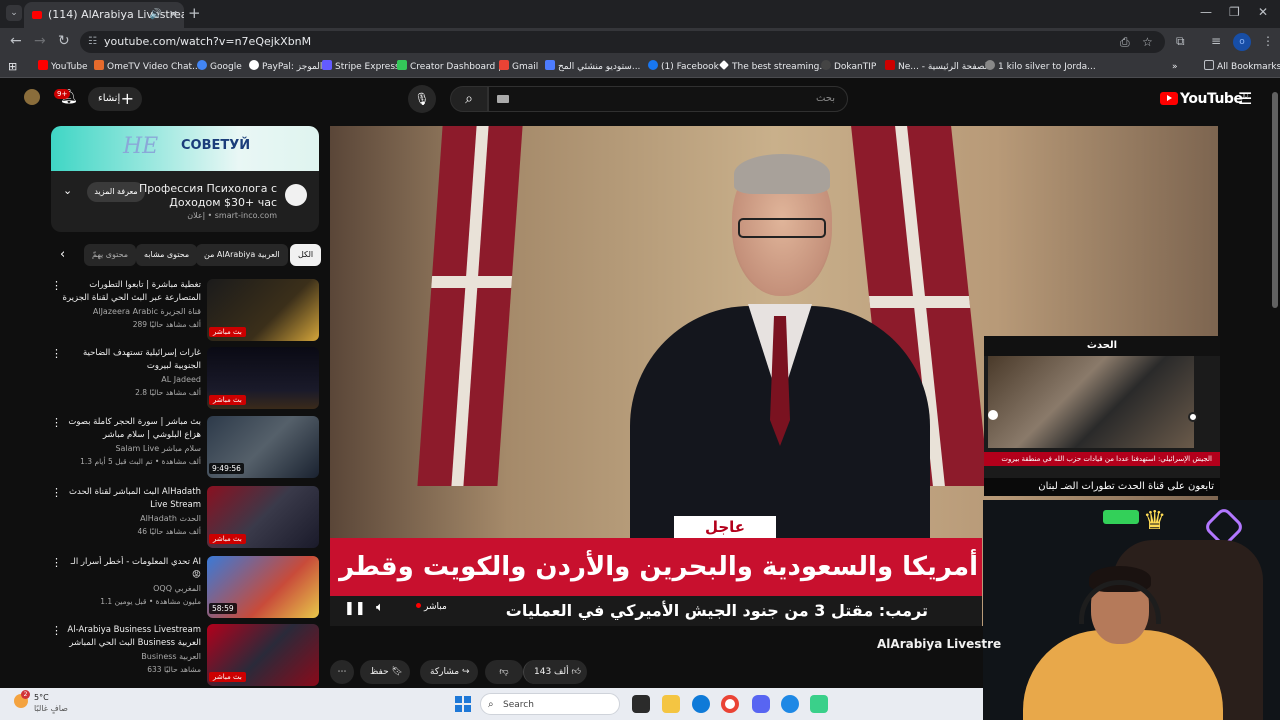 The height and width of the screenshot is (720, 1280). Describe the element at coordinates (504, 672) in the screenshot. I see `dislike-button: 👎︎` at that location.